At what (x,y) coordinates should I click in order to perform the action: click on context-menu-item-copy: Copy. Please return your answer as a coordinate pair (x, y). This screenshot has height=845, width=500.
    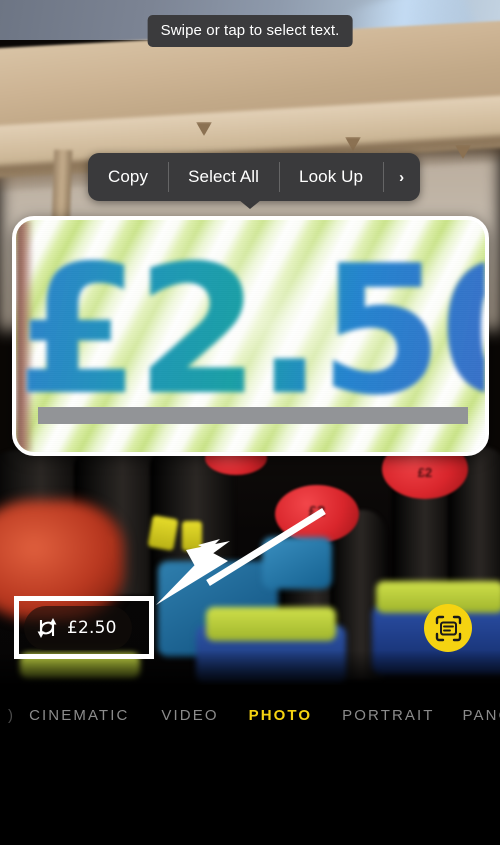
    Looking at the image, I should click on (128, 177).